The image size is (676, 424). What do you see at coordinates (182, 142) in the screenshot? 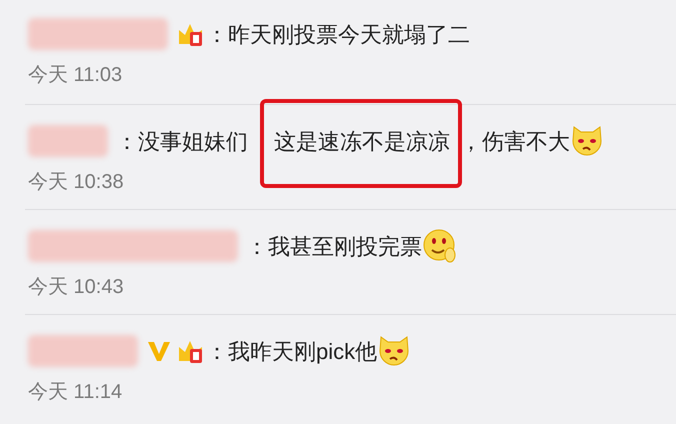
I see `comment-text: ：没事姐妹们` at bounding box center [182, 142].